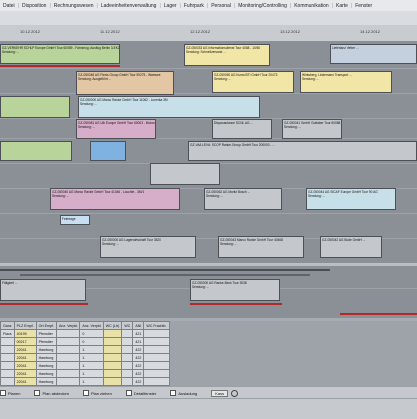 The height and width of the screenshot is (419, 417). I want to click on option-ausladung: Ausladung, so click(183, 393).